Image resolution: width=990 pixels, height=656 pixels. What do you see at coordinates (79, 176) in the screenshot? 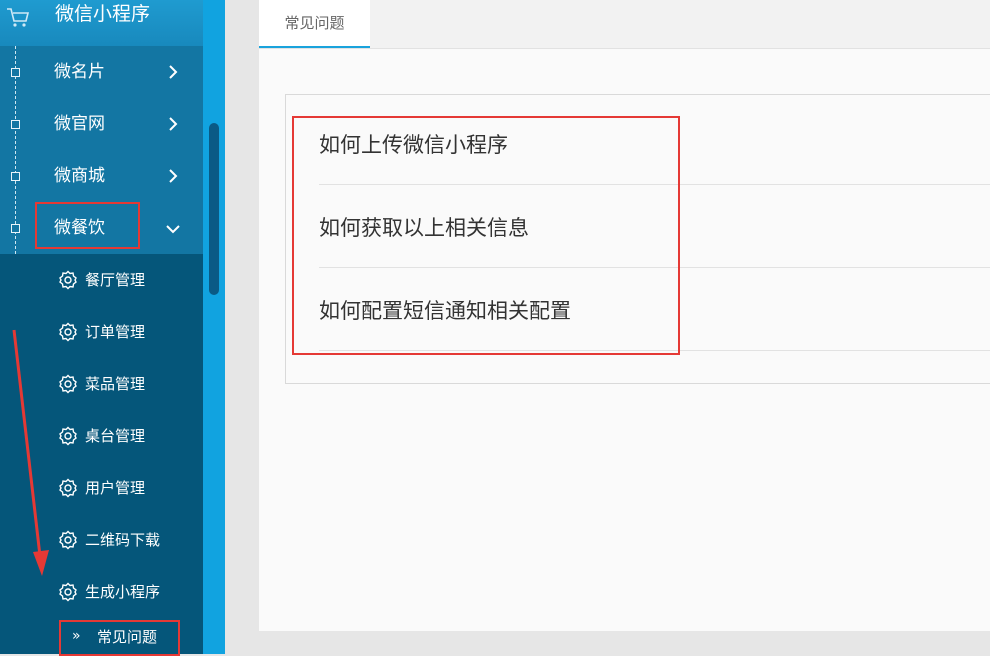
I see `menu-item-label: 微商城` at bounding box center [79, 176].